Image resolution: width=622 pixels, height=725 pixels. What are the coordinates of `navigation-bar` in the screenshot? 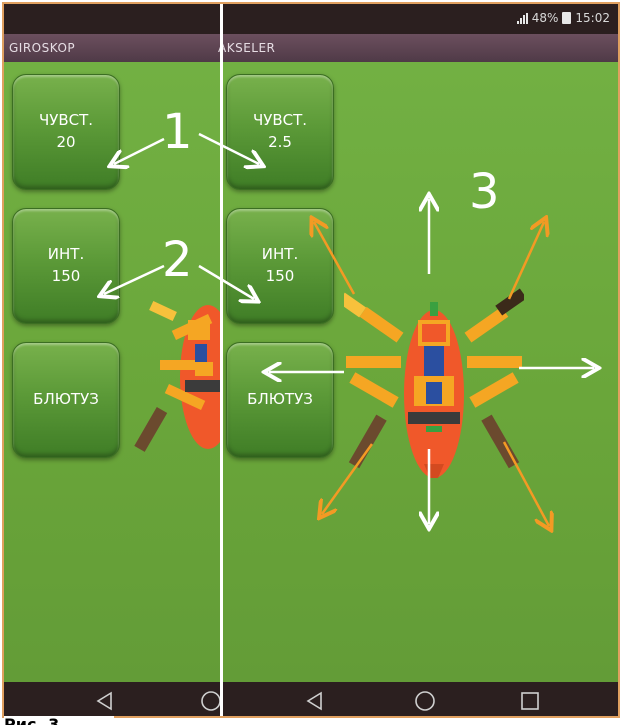 It's located at (311, 699).